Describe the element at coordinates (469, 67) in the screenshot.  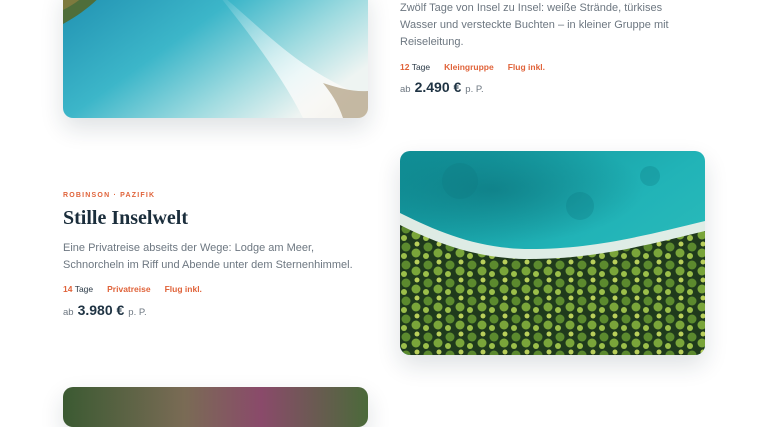
I see `trip-top-tag-group: Kleingruppe` at that location.